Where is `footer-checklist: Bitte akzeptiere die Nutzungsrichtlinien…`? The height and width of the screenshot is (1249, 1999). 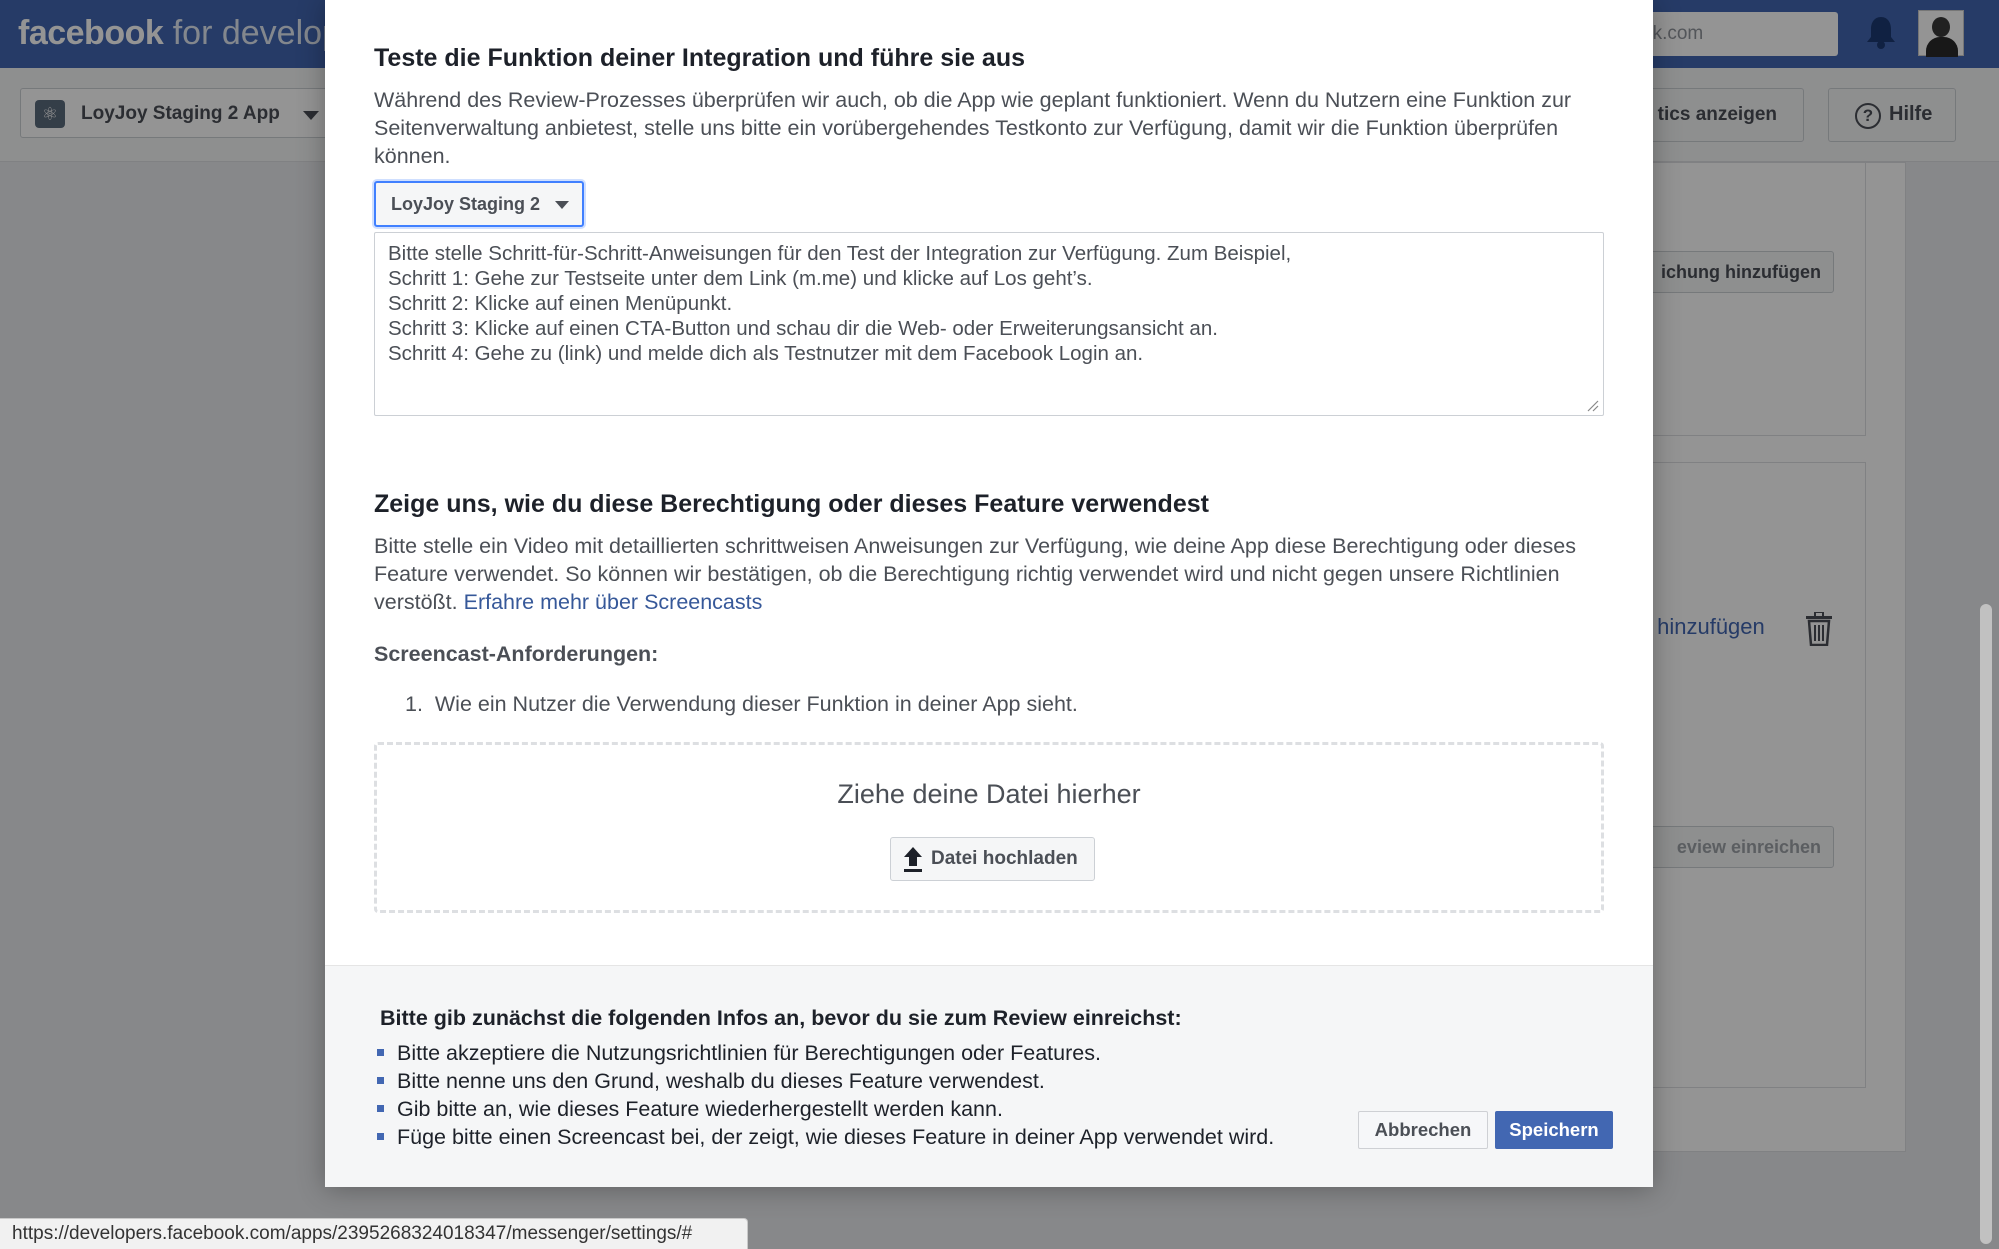
footer-checklist: Bitte akzeptiere die Nutzungsrichtlinien… is located at coordinates (825, 1095).